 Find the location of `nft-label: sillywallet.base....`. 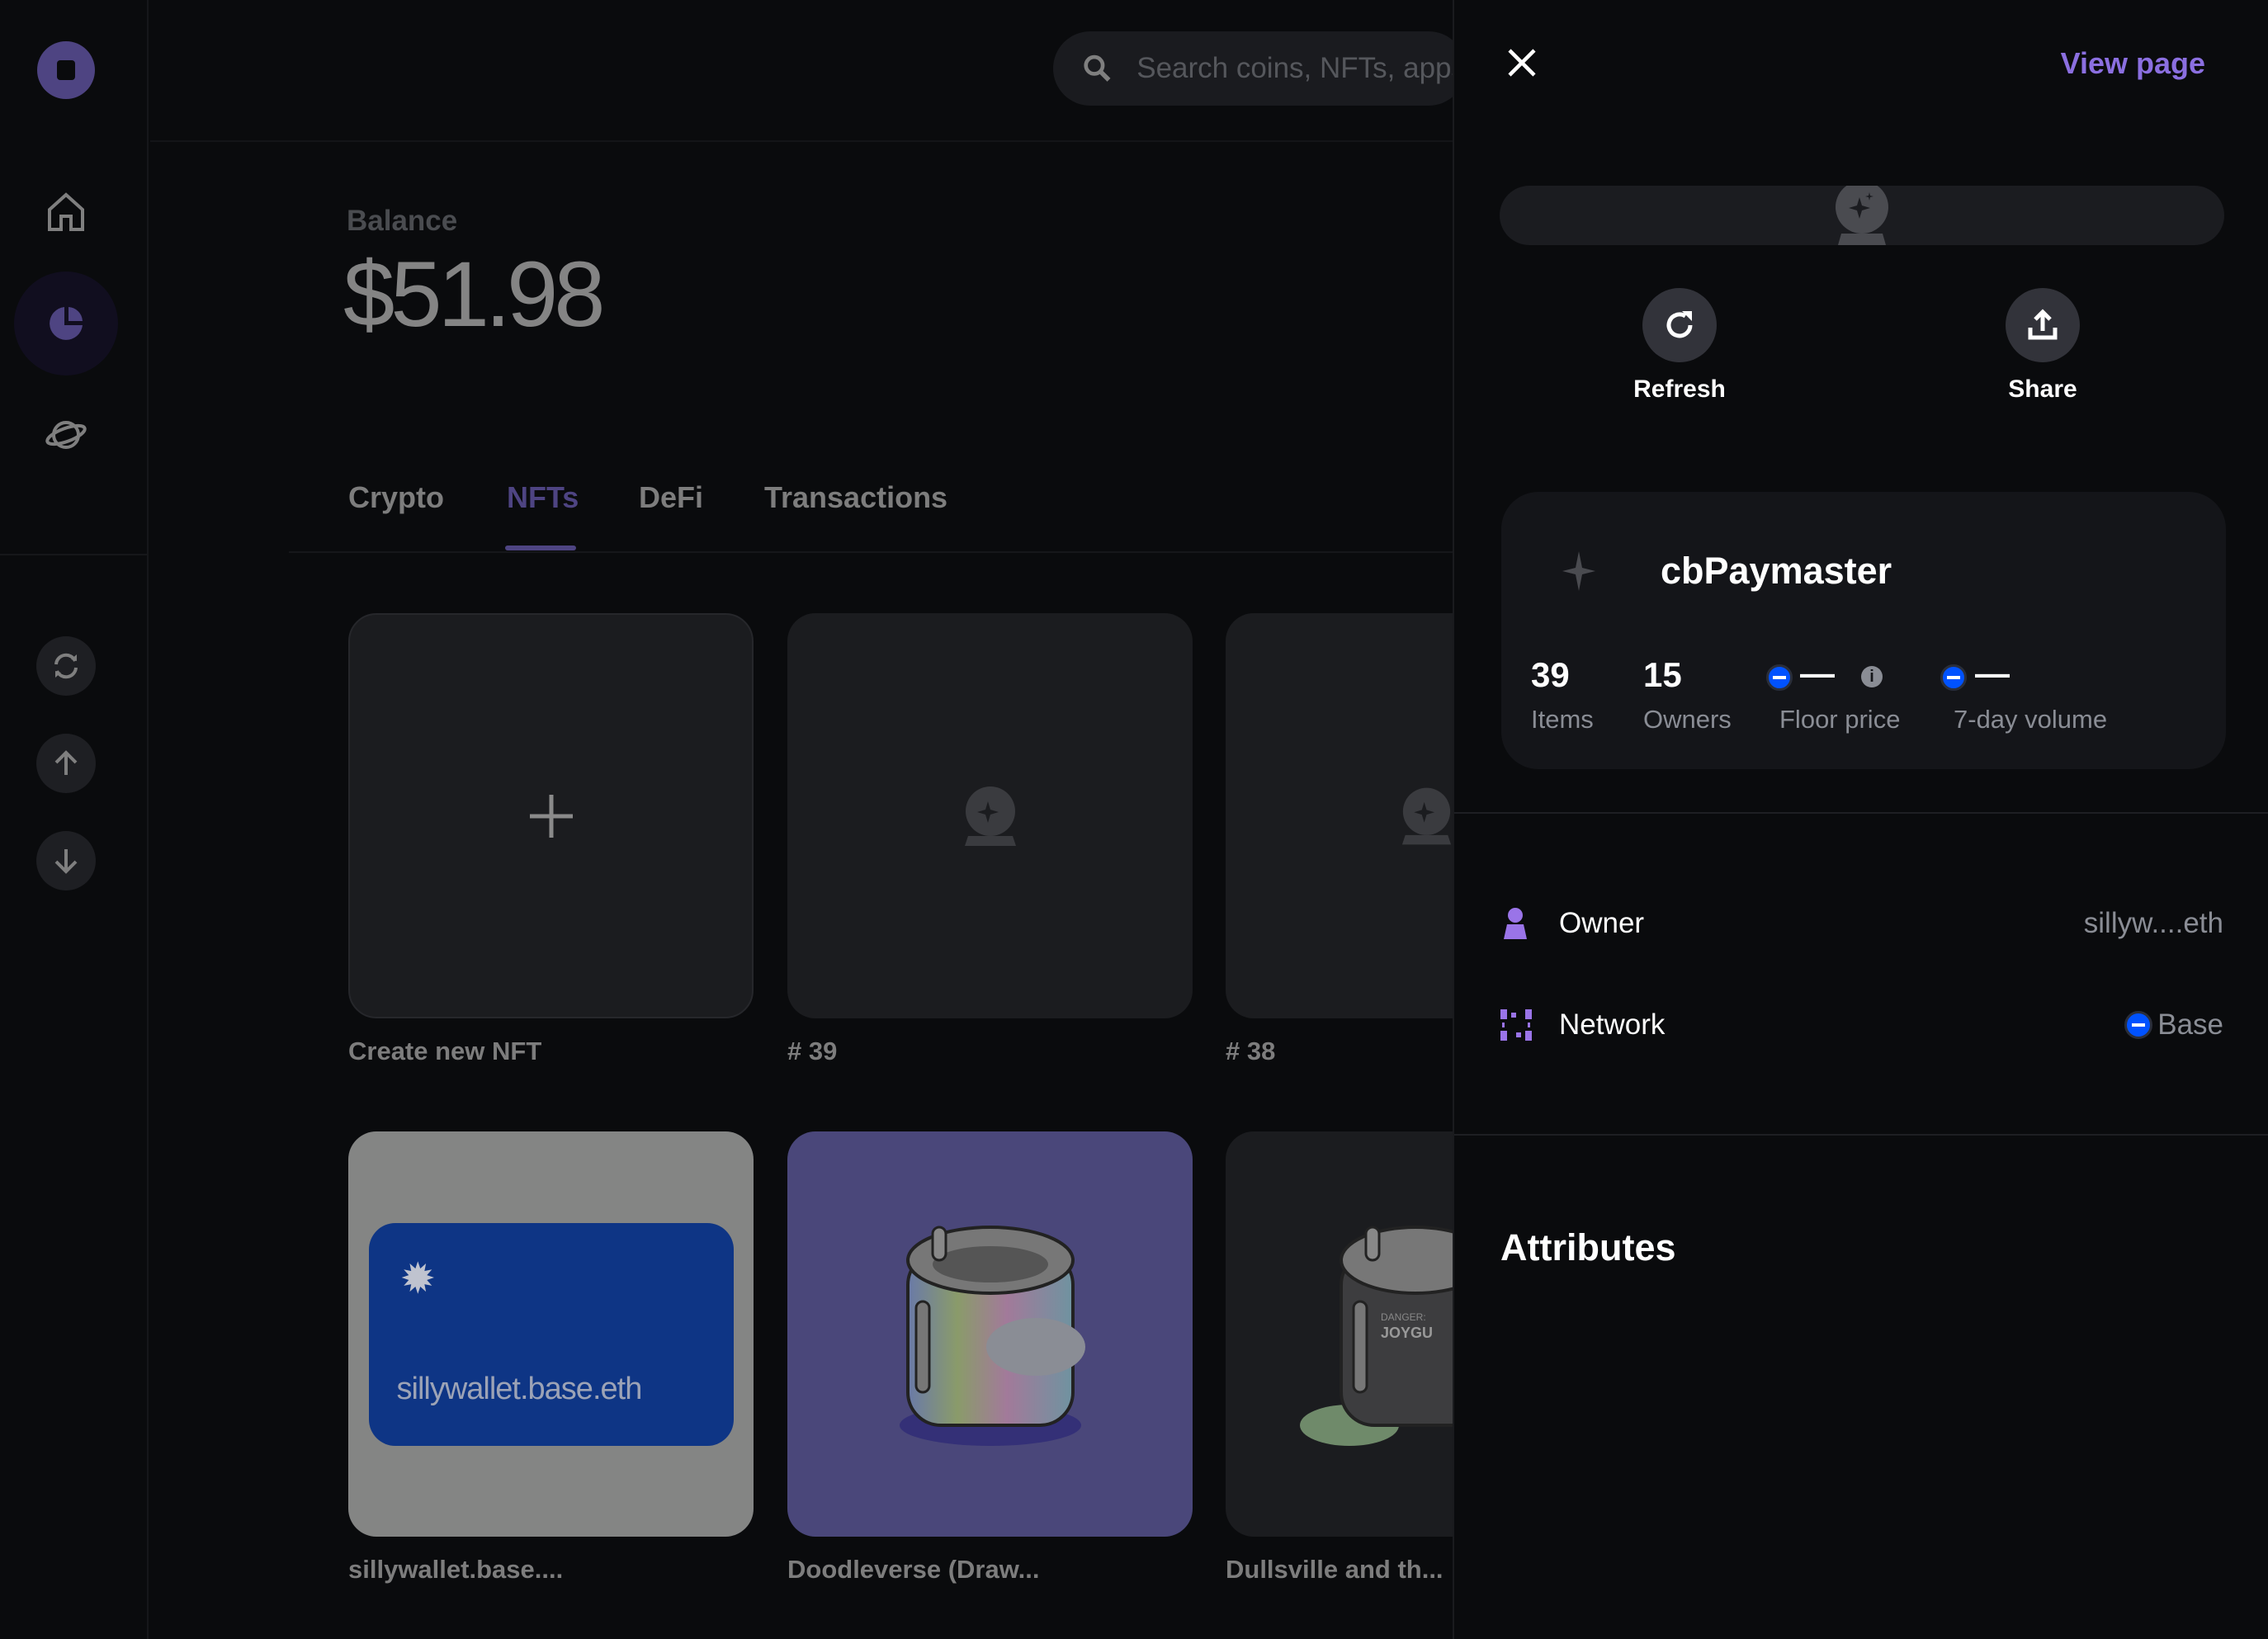

nft-label: sillywallet.base.... is located at coordinates (456, 1569).